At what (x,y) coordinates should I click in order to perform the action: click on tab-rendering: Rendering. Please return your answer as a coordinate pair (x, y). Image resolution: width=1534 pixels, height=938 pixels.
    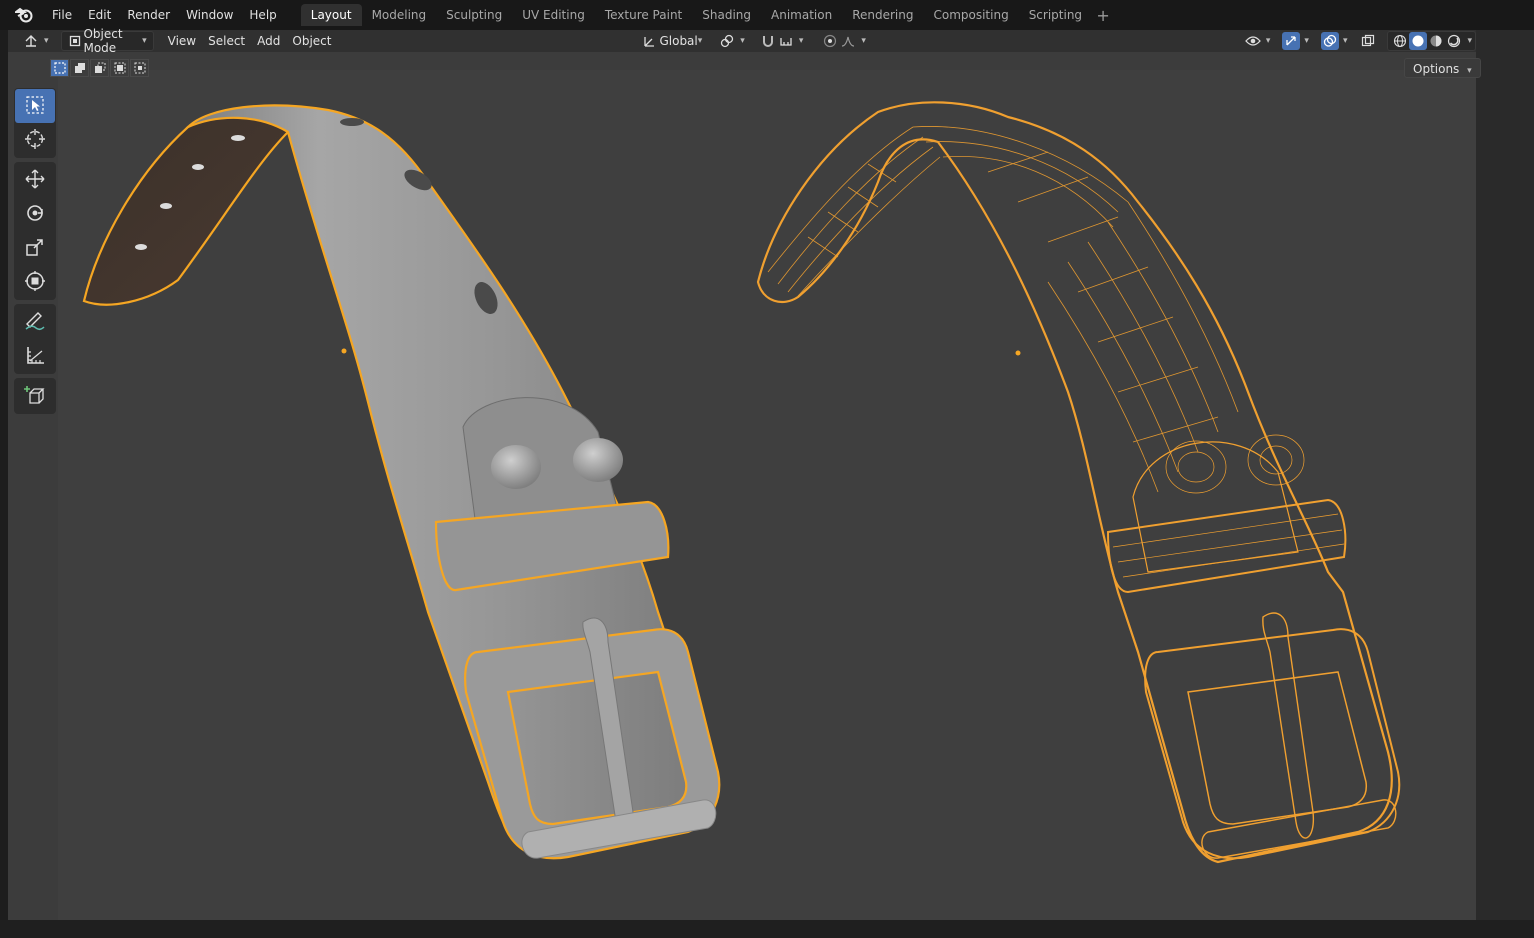
    Looking at the image, I should click on (882, 15).